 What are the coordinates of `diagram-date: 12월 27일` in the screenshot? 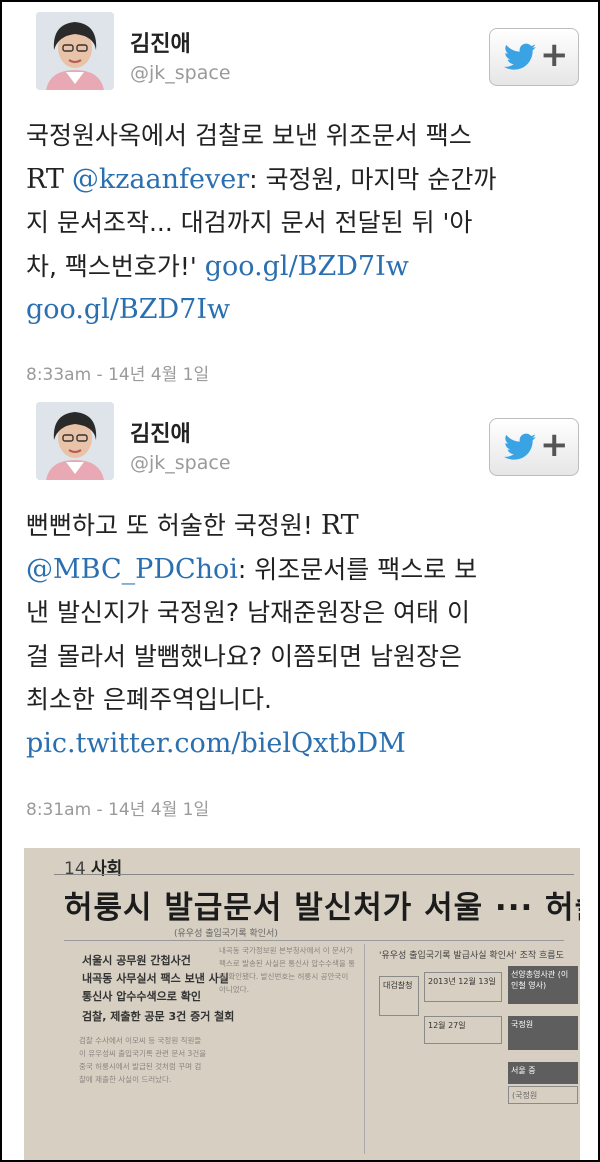 It's located at (463, 1030).